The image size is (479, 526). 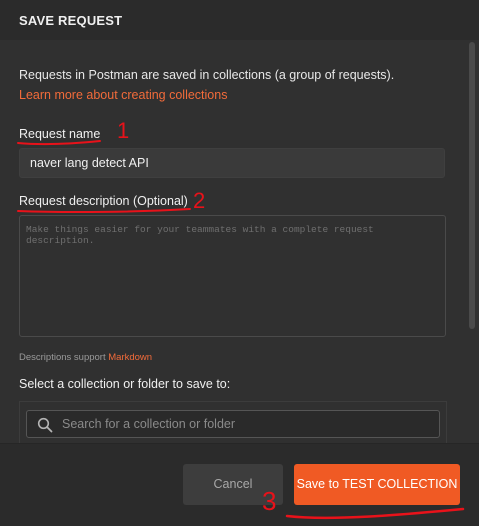 What do you see at coordinates (123, 95) in the screenshot?
I see `learn-more-link: Learn more about creating collections` at bounding box center [123, 95].